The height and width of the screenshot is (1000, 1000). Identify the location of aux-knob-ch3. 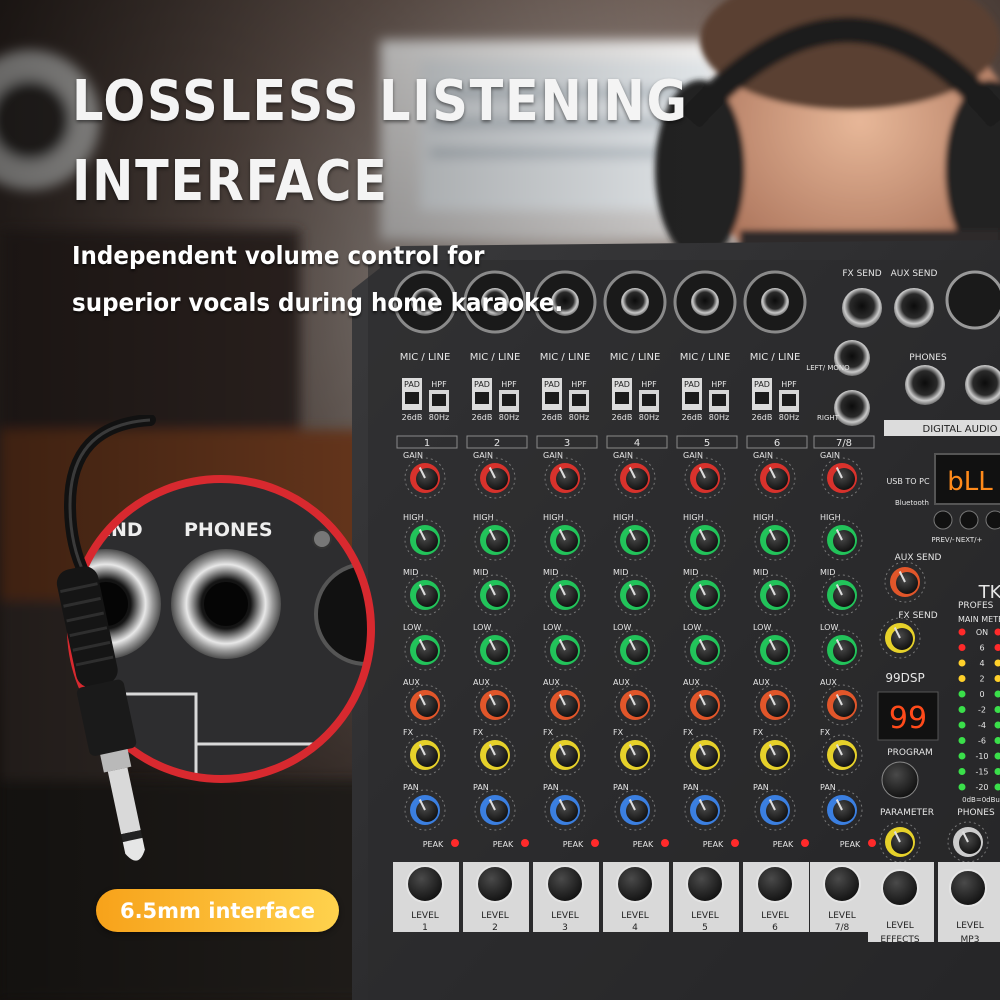
(567, 706).